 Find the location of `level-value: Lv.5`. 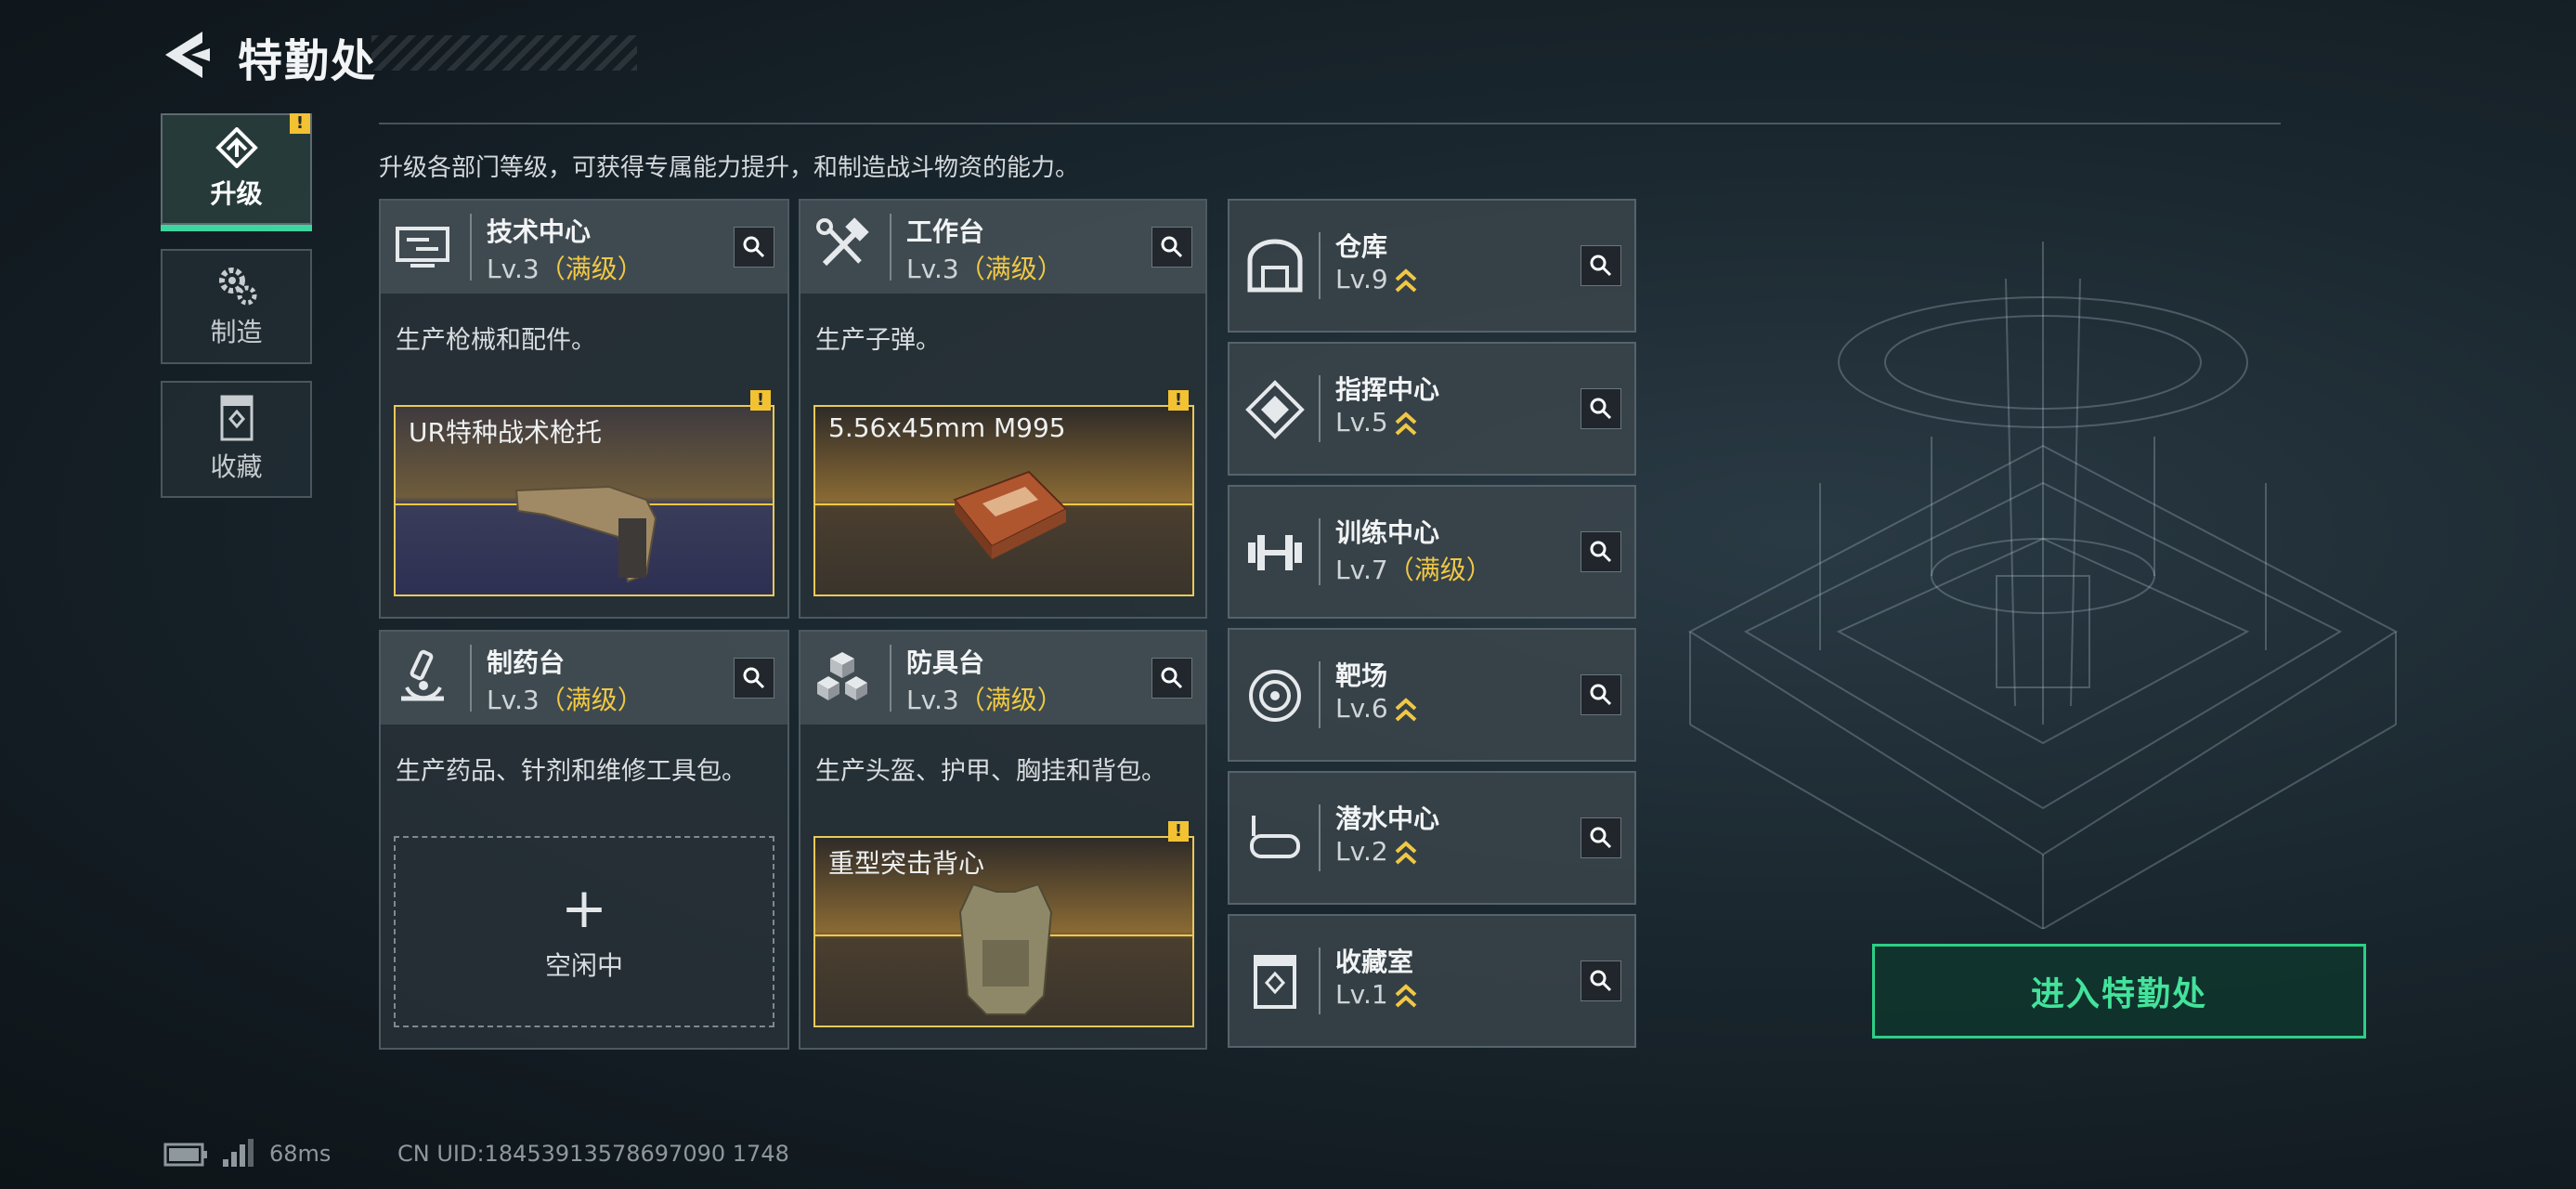

level-value: Lv.5 is located at coordinates (1361, 423).